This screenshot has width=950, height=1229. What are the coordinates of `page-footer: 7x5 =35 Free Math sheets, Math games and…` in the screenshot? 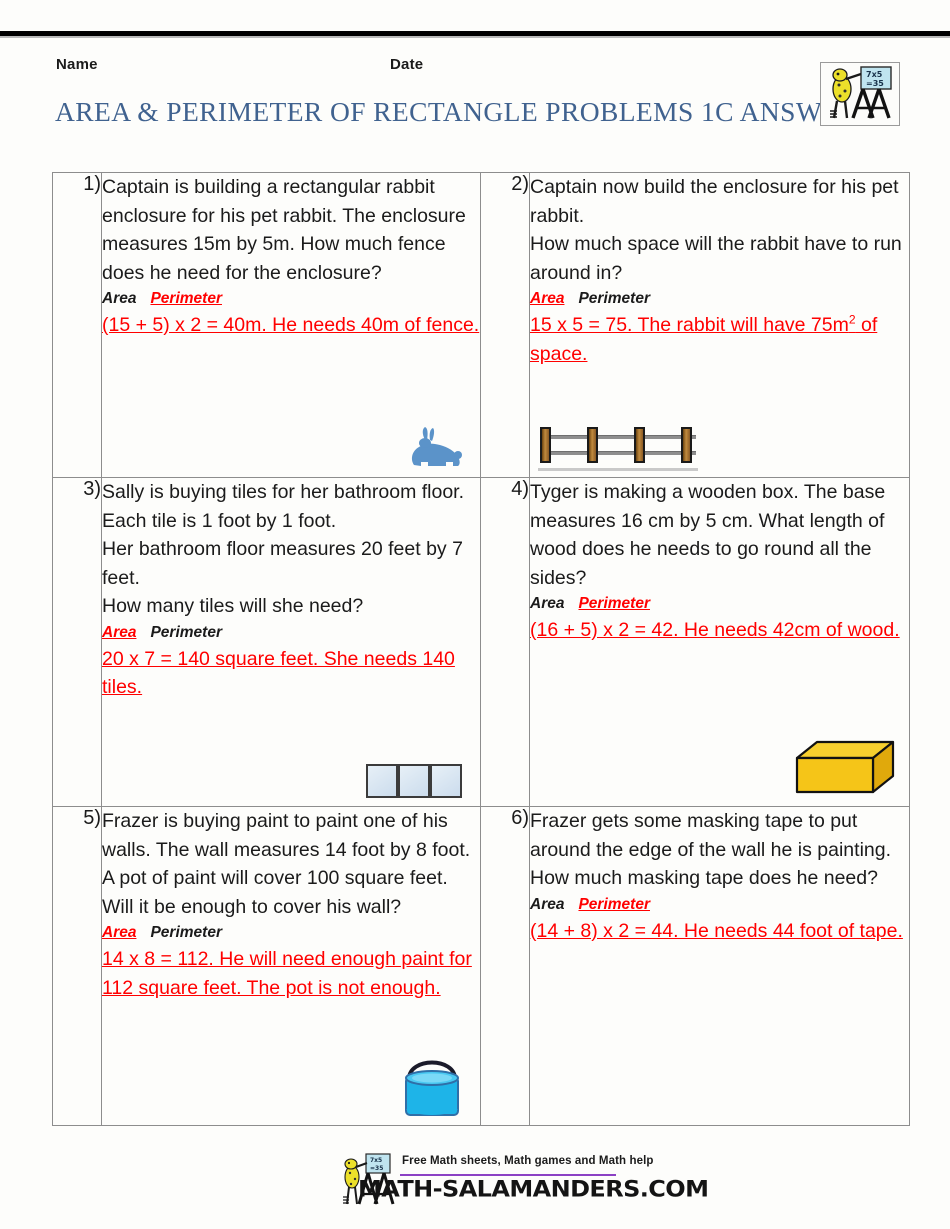 It's located at (475, 1183).